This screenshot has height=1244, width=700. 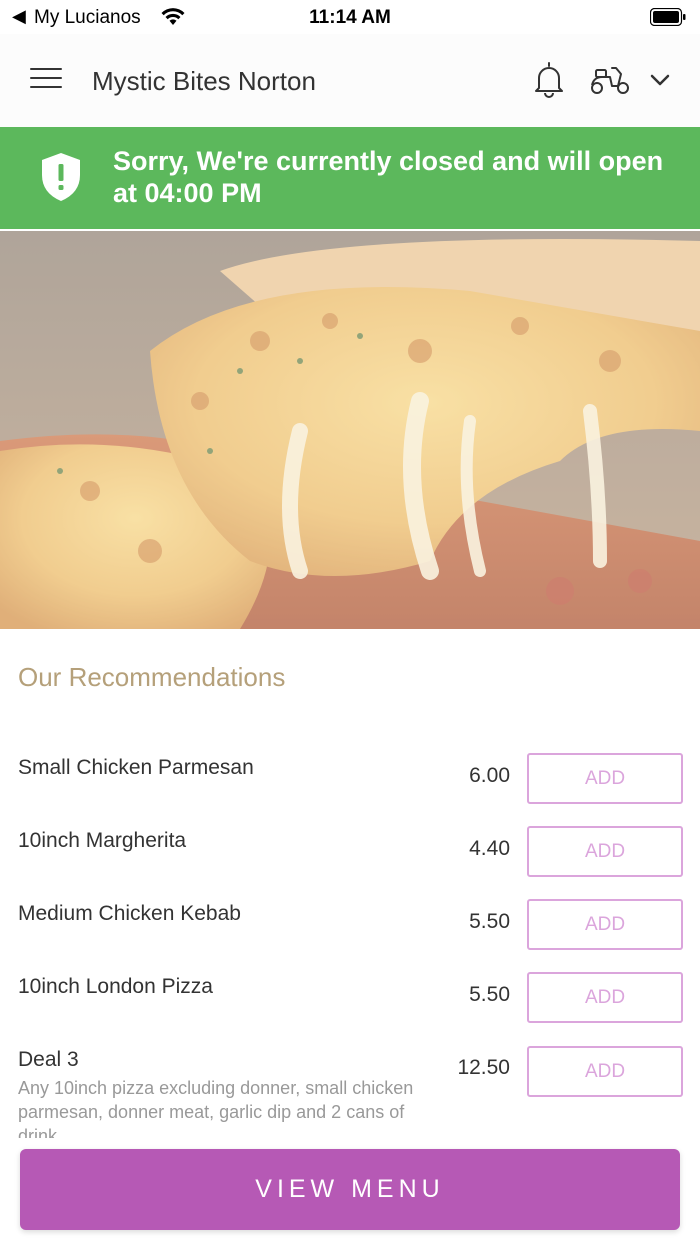 What do you see at coordinates (350, 790) in the screenshot?
I see `list-item: Small Chicken Parmesan 6.00 ADD` at bounding box center [350, 790].